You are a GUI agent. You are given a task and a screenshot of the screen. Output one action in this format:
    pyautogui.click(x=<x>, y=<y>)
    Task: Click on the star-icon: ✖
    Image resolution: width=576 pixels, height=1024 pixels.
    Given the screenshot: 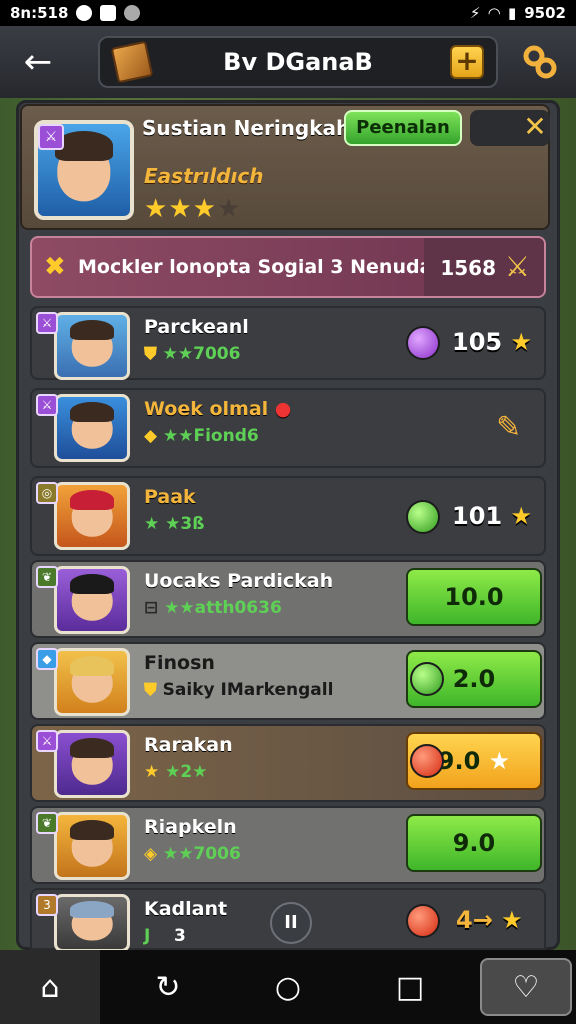 What is the action you would take?
    pyautogui.click(x=55, y=267)
    